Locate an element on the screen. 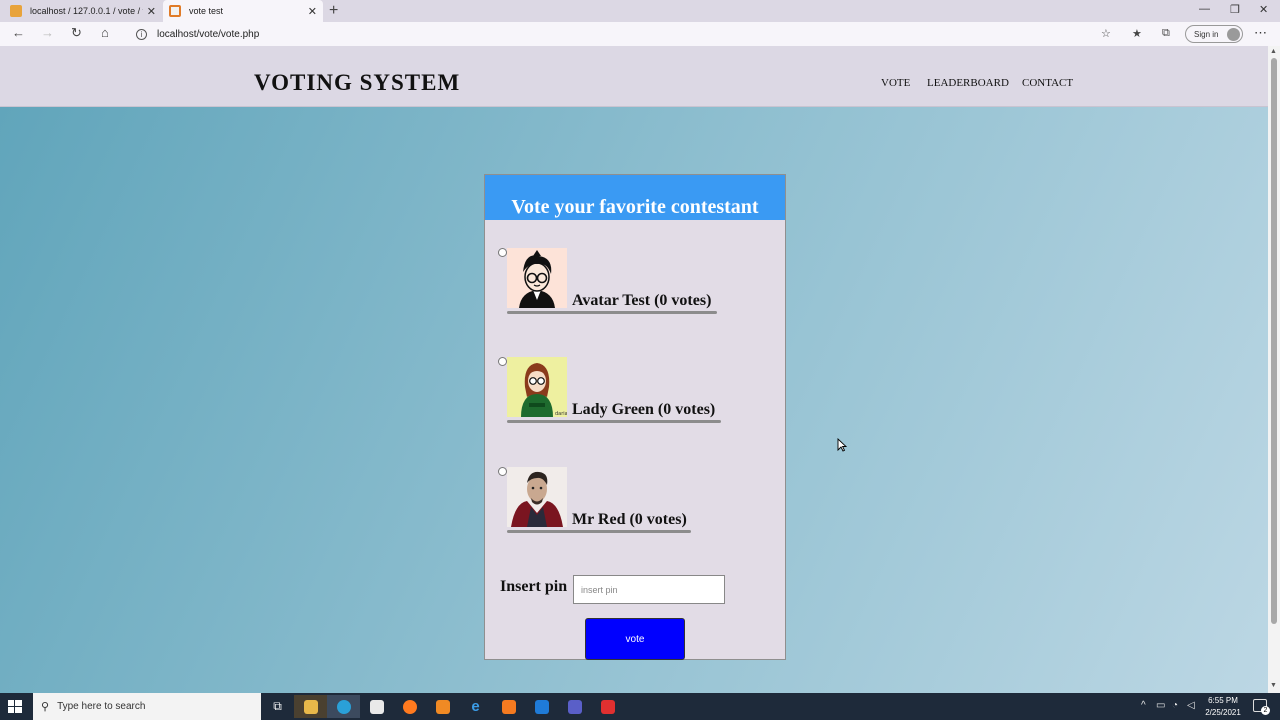  site-title: VOTING SYSTEM is located at coordinates (357, 82).